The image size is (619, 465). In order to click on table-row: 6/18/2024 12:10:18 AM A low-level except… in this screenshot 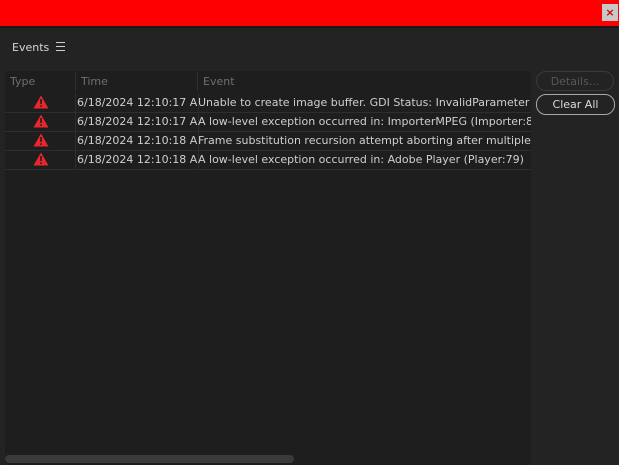, I will do `click(268, 160)`.